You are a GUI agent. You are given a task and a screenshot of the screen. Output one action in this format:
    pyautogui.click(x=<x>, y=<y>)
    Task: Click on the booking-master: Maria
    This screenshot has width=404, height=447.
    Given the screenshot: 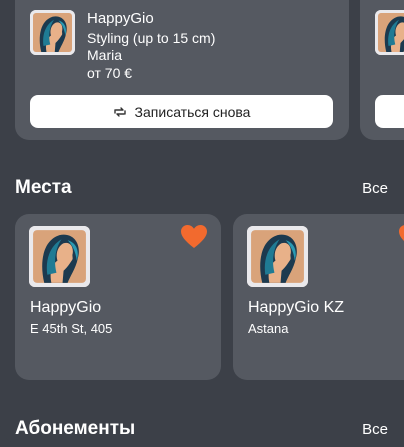 What is the action you would take?
    pyautogui.click(x=105, y=55)
    